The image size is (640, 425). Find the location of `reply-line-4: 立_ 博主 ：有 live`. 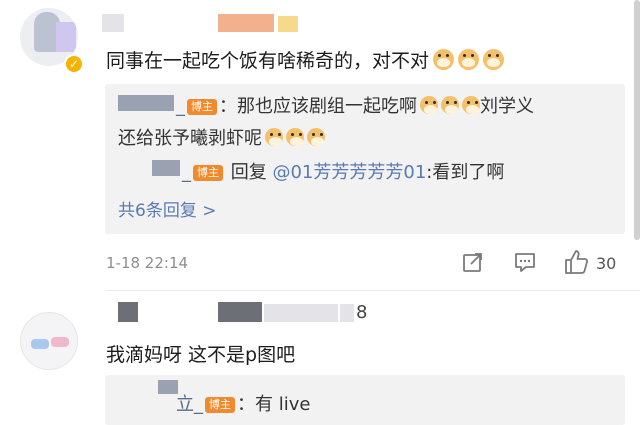

reply-line-4: 立_ 博主 ：有 live is located at coordinates (243, 403).